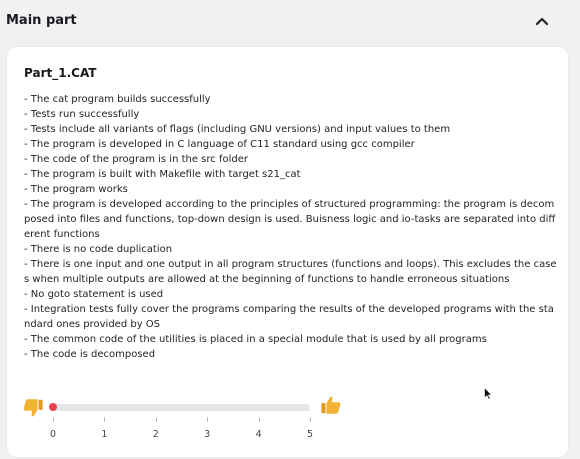 The height and width of the screenshot is (459, 580). What do you see at coordinates (117, 99) in the screenshot?
I see `criteria-item: - The cat program builds successfully` at bounding box center [117, 99].